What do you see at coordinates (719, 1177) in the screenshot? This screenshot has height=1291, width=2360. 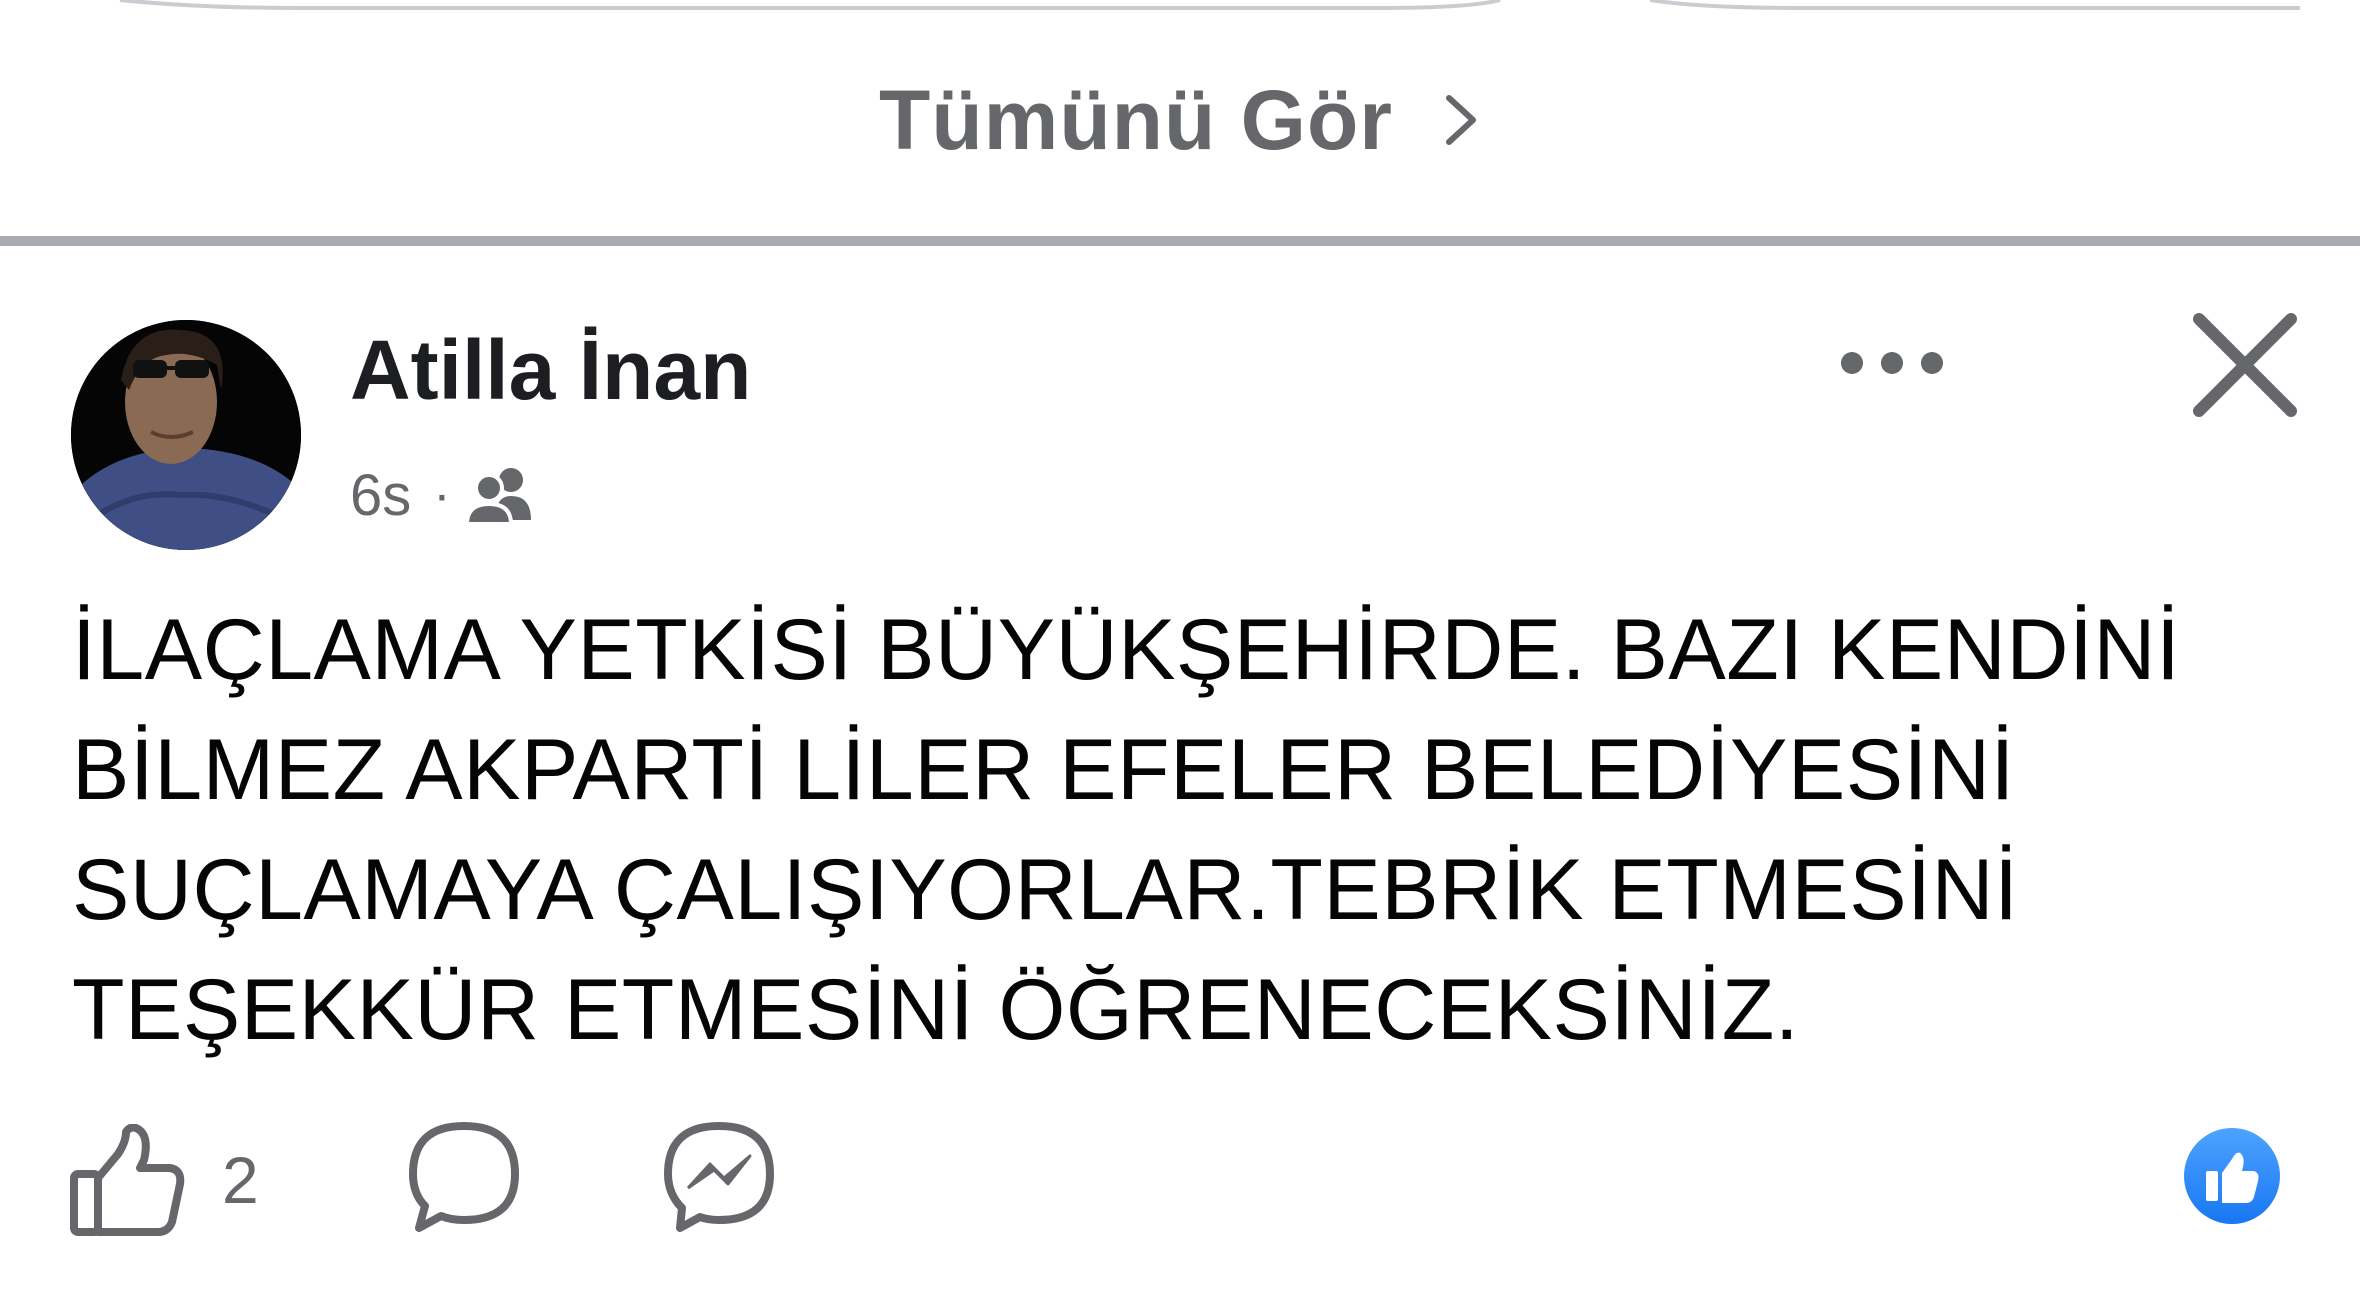 I see `messenger-icon` at bounding box center [719, 1177].